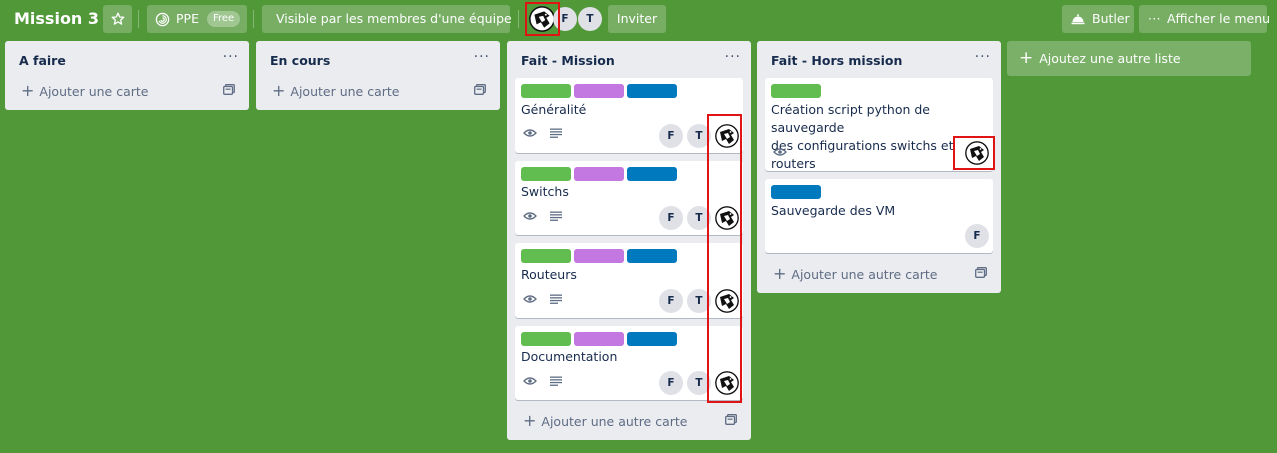 The width and height of the screenshot is (1277, 453). Describe the element at coordinates (569, 356) in the screenshot. I see `card-title: Documentation` at that location.